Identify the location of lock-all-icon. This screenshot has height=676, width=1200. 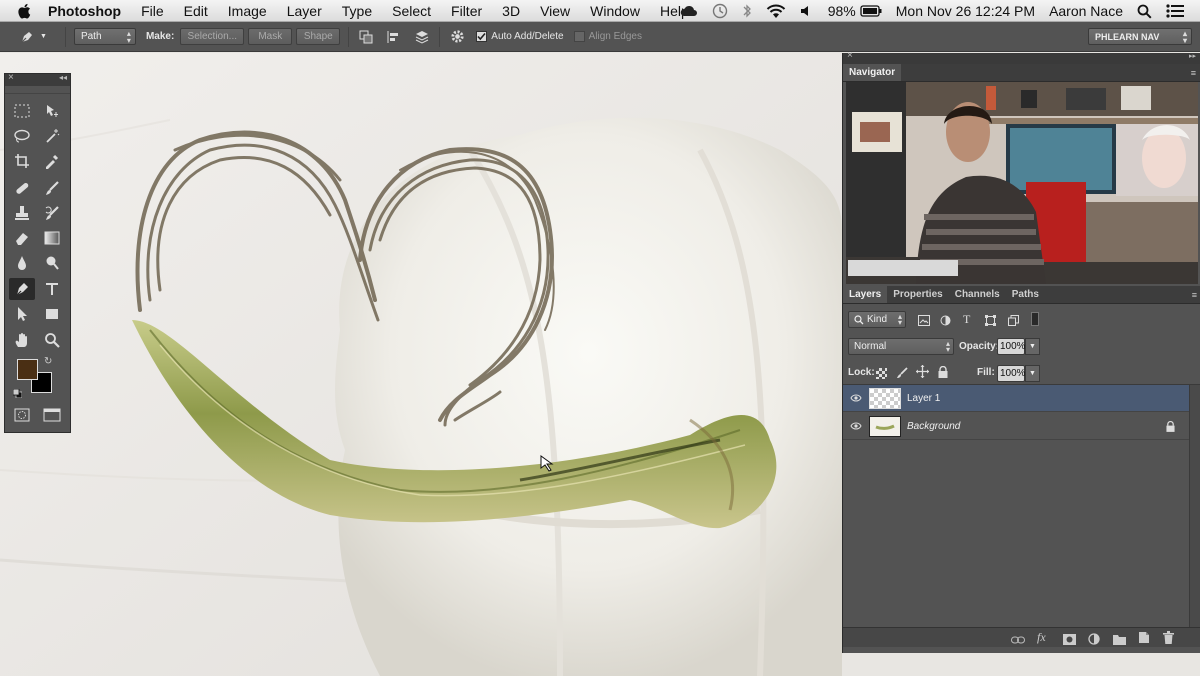
(943, 374).